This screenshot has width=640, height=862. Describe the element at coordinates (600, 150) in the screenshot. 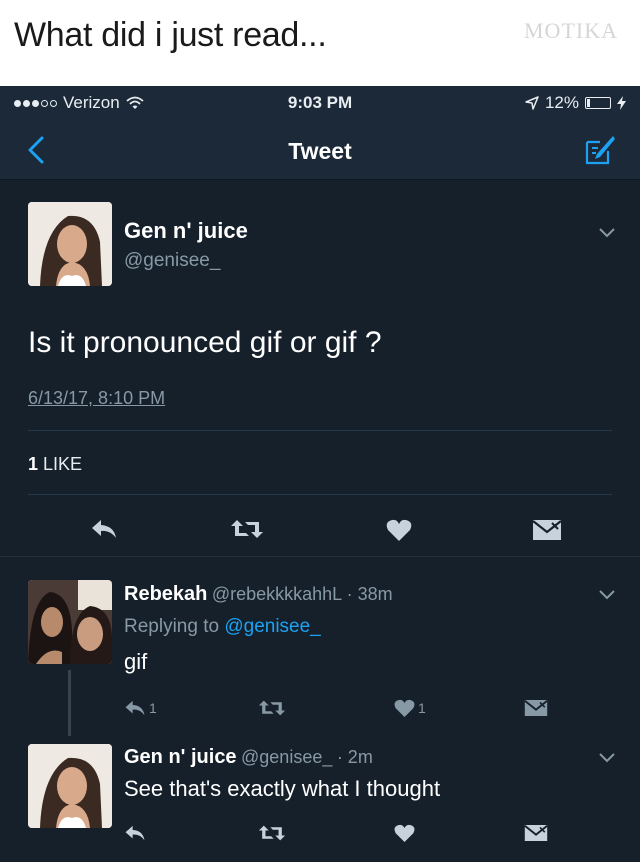

I see `compose-icon` at that location.